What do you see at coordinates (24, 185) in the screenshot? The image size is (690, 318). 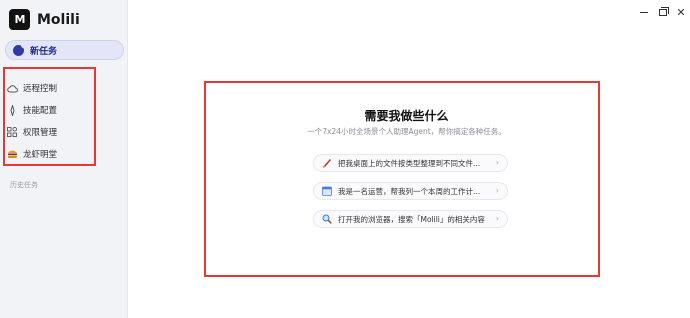 I see `history-section-label: 历史任务` at bounding box center [24, 185].